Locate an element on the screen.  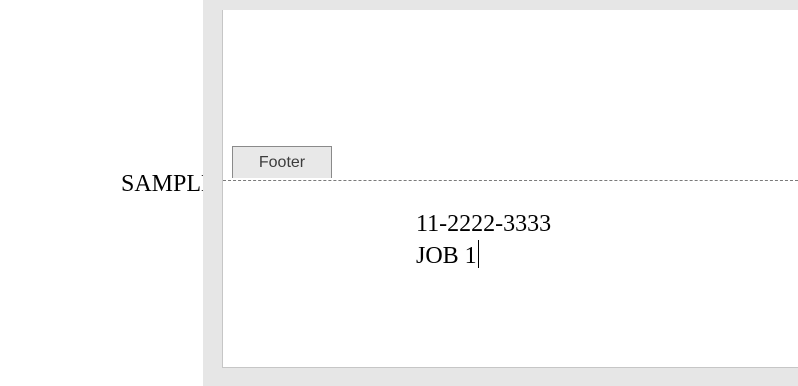
text-cursor is located at coordinates (478, 254).